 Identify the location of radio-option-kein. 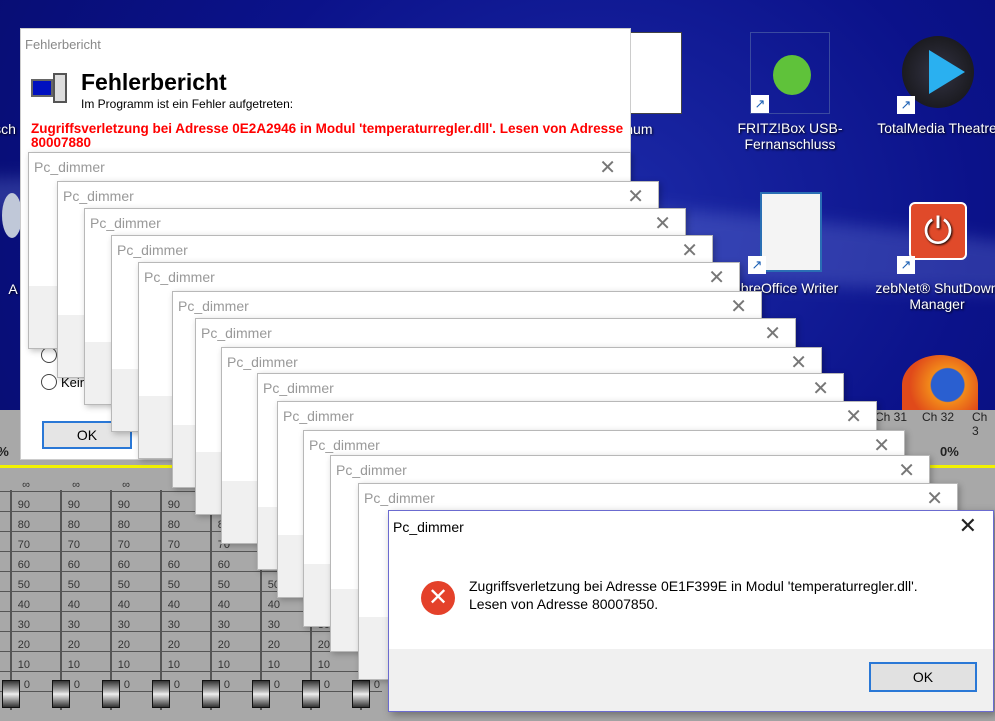
(49, 382).